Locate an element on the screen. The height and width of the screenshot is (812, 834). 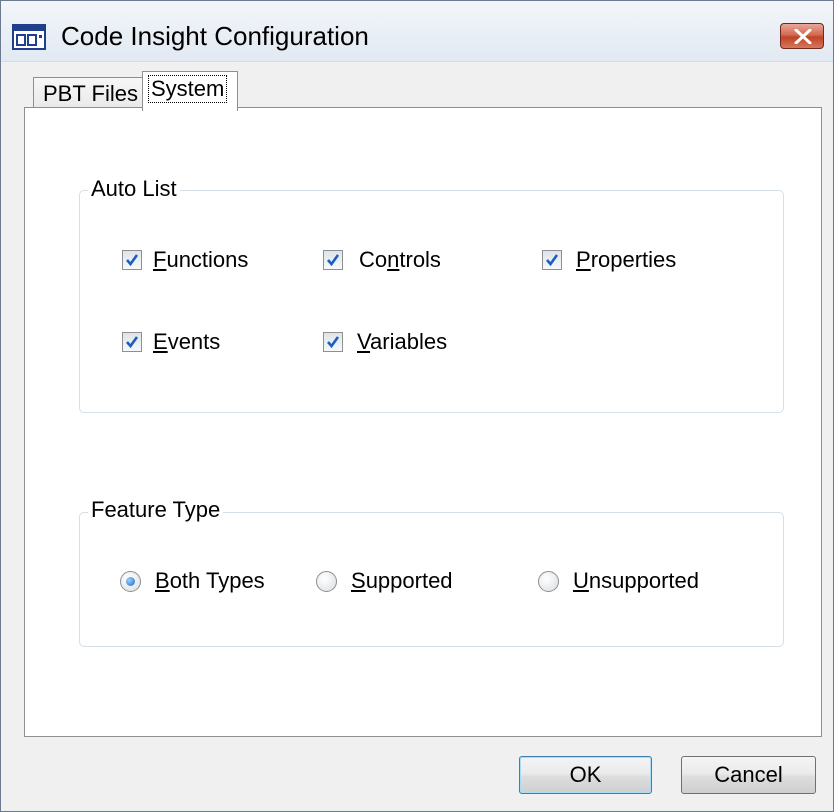
supported-accel: S is located at coordinates (358, 580).